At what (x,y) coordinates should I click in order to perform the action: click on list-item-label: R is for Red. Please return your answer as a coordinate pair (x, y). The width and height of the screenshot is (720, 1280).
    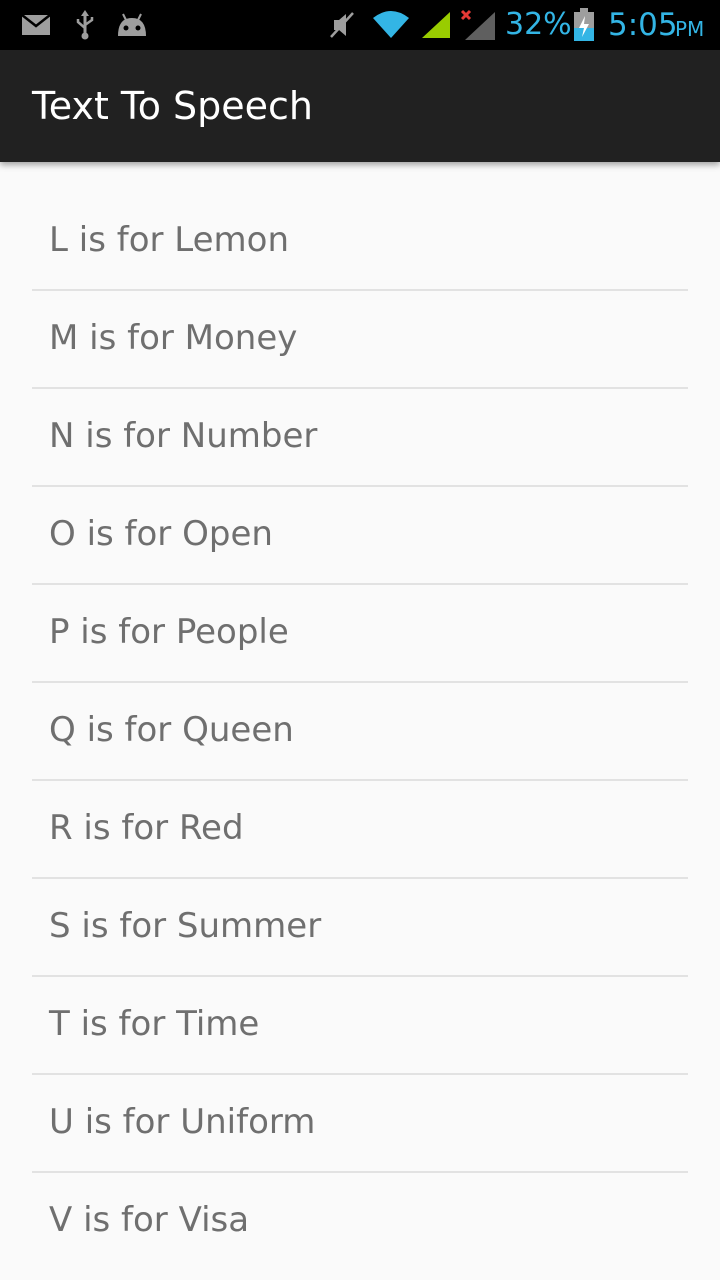
    Looking at the image, I should click on (146, 828).